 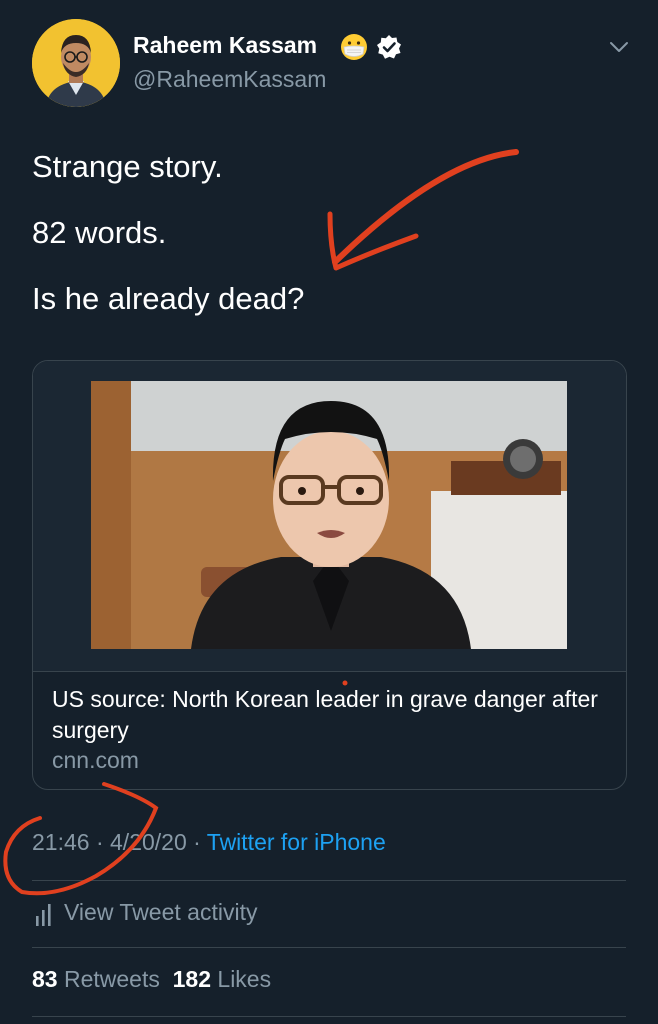 What do you see at coordinates (111, 979) in the screenshot?
I see `retweets-label: Retweets` at bounding box center [111, 979].